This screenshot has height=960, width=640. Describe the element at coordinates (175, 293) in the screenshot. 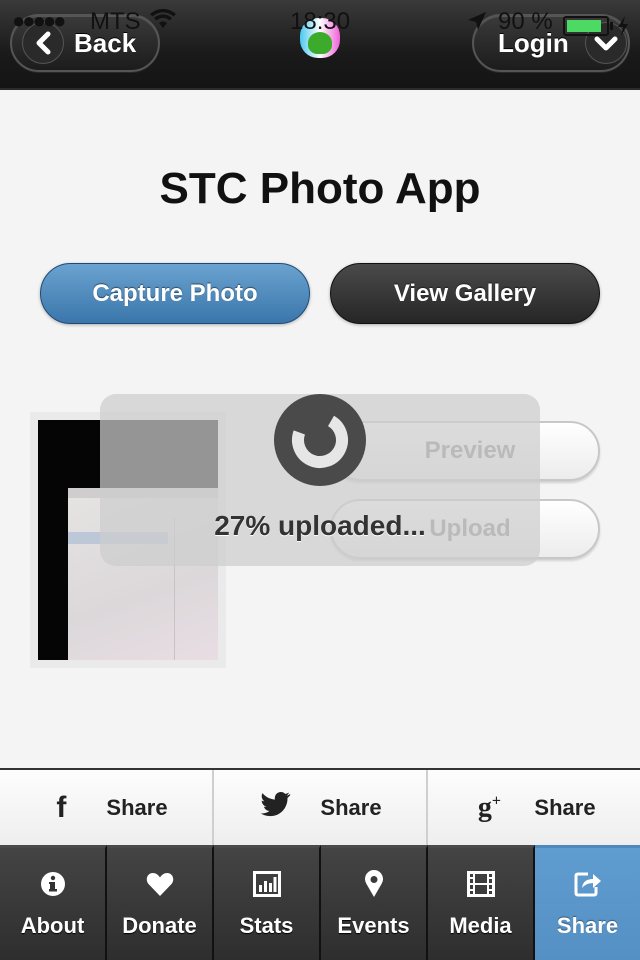

I see `capture-photo-button: Capture Photo` at that location.